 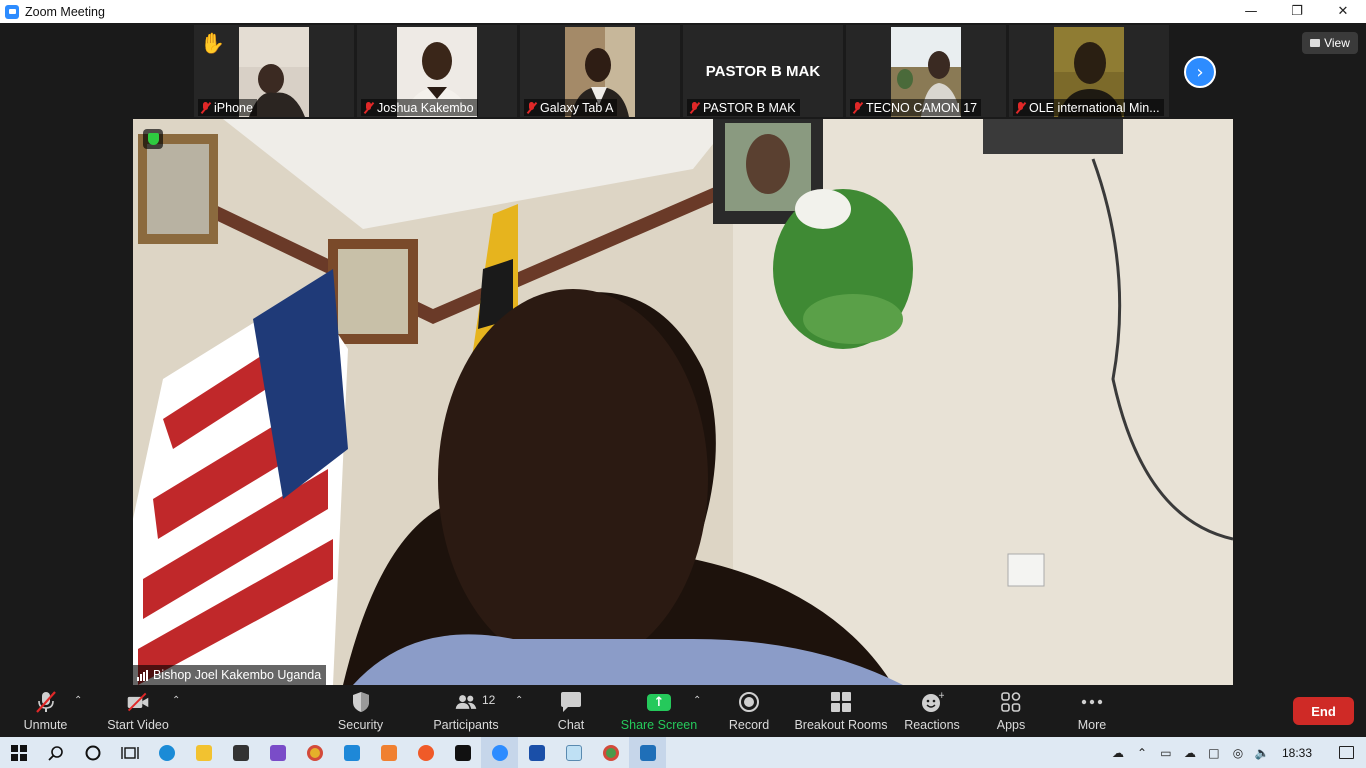 What do you see at coordinates (138, 702) in the screenshot?
I see `video-off-icon` at bounding box center [138, 702].